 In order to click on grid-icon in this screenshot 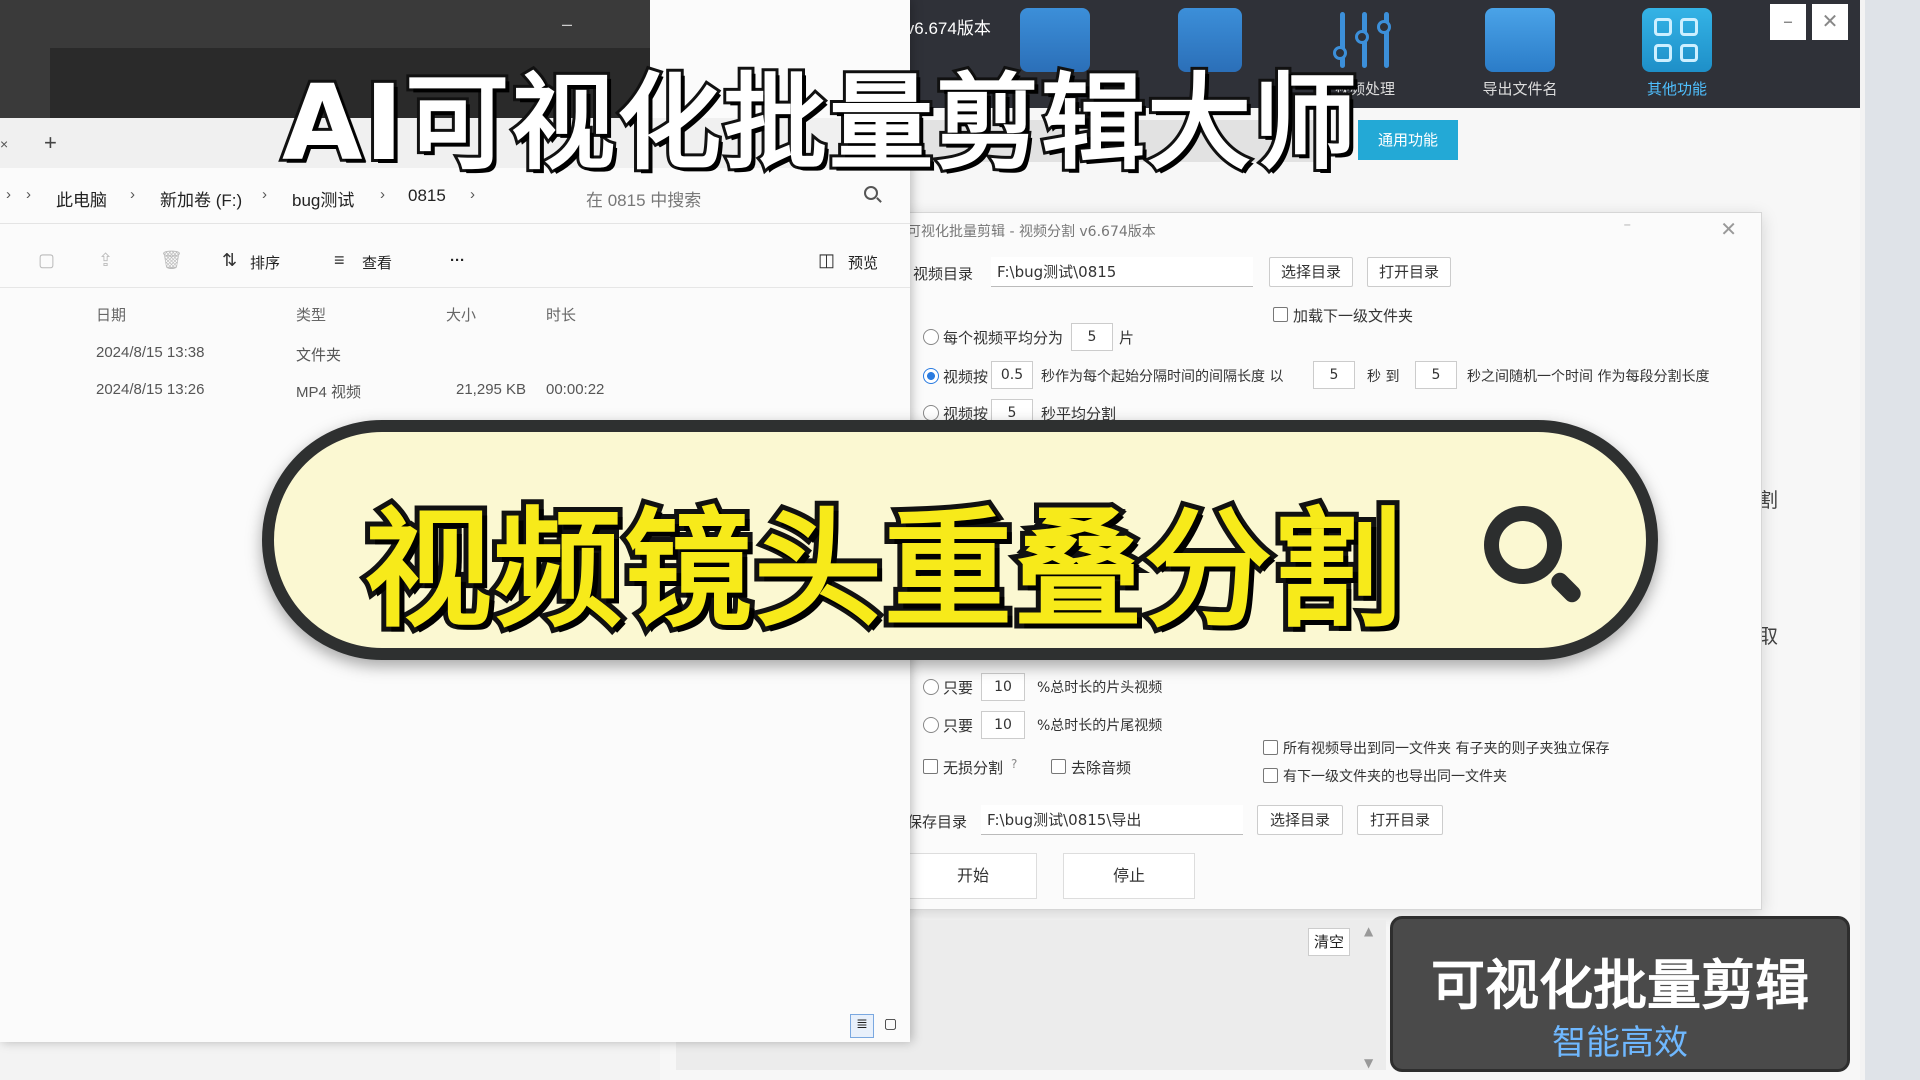, I will do `click(1677, 40)`.